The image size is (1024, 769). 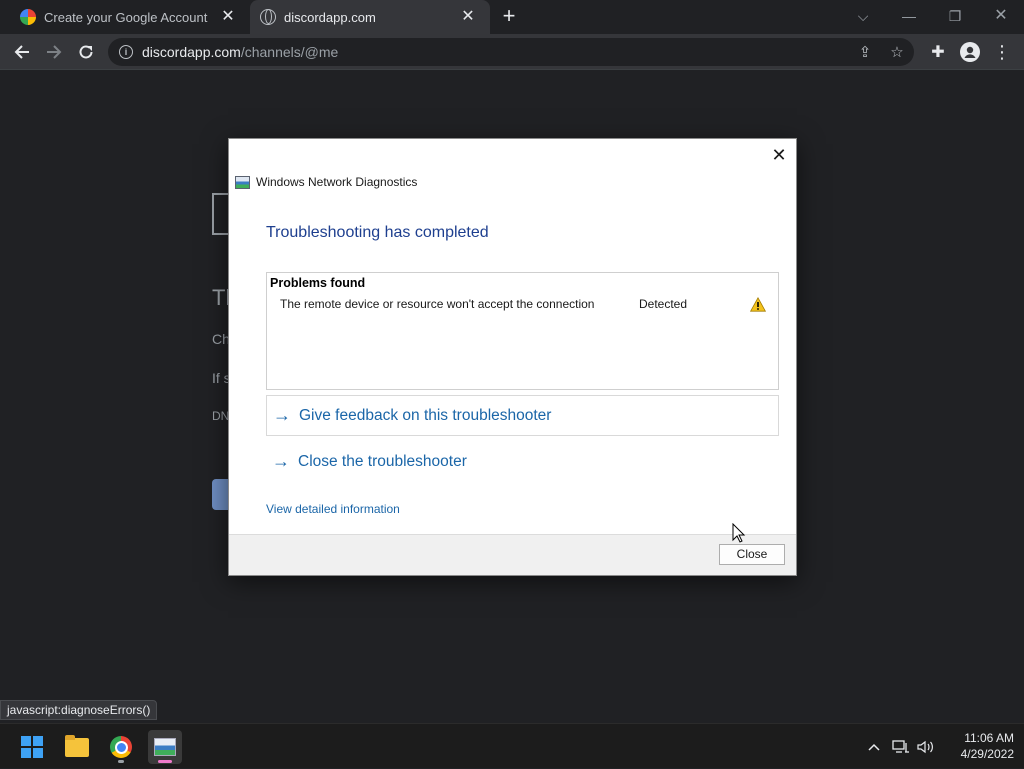 What do you see at coordinates (987, 754) in the screenshot?
I see `clock-date: 4/29/2022` at bounding box center [987, 754].